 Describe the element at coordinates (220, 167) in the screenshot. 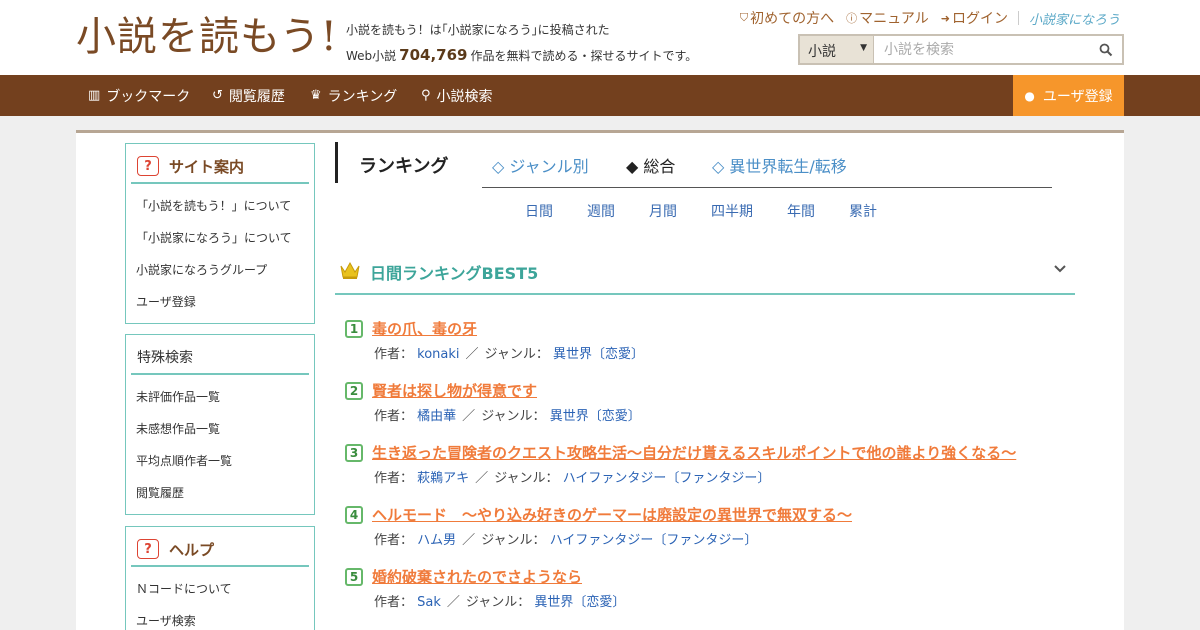

I see `site-guide-header: ? サイト案内` at that location.